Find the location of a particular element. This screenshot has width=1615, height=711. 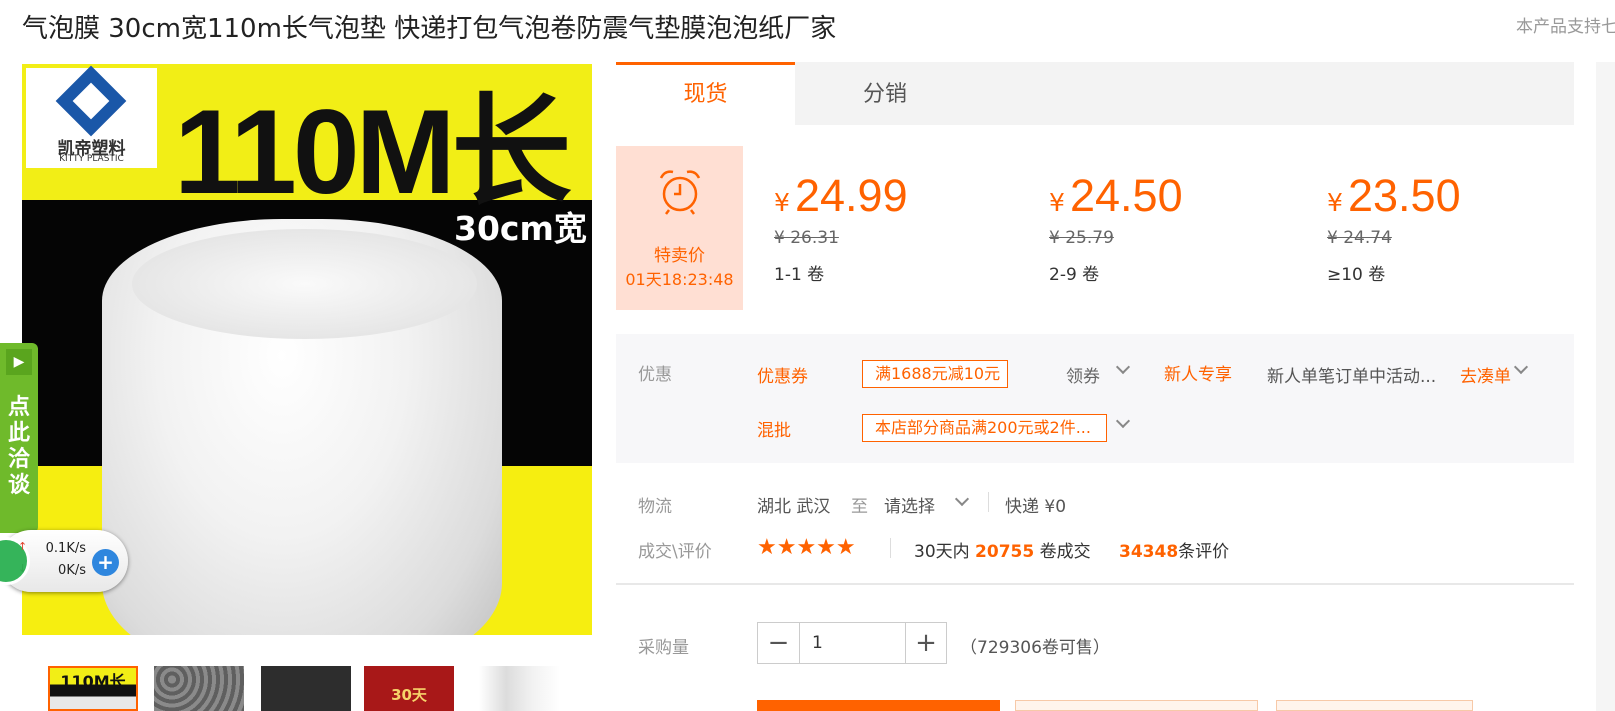

brand-logo: 凯帝塑料 KITTY PLASTIC is located at coordinates (91, 116).